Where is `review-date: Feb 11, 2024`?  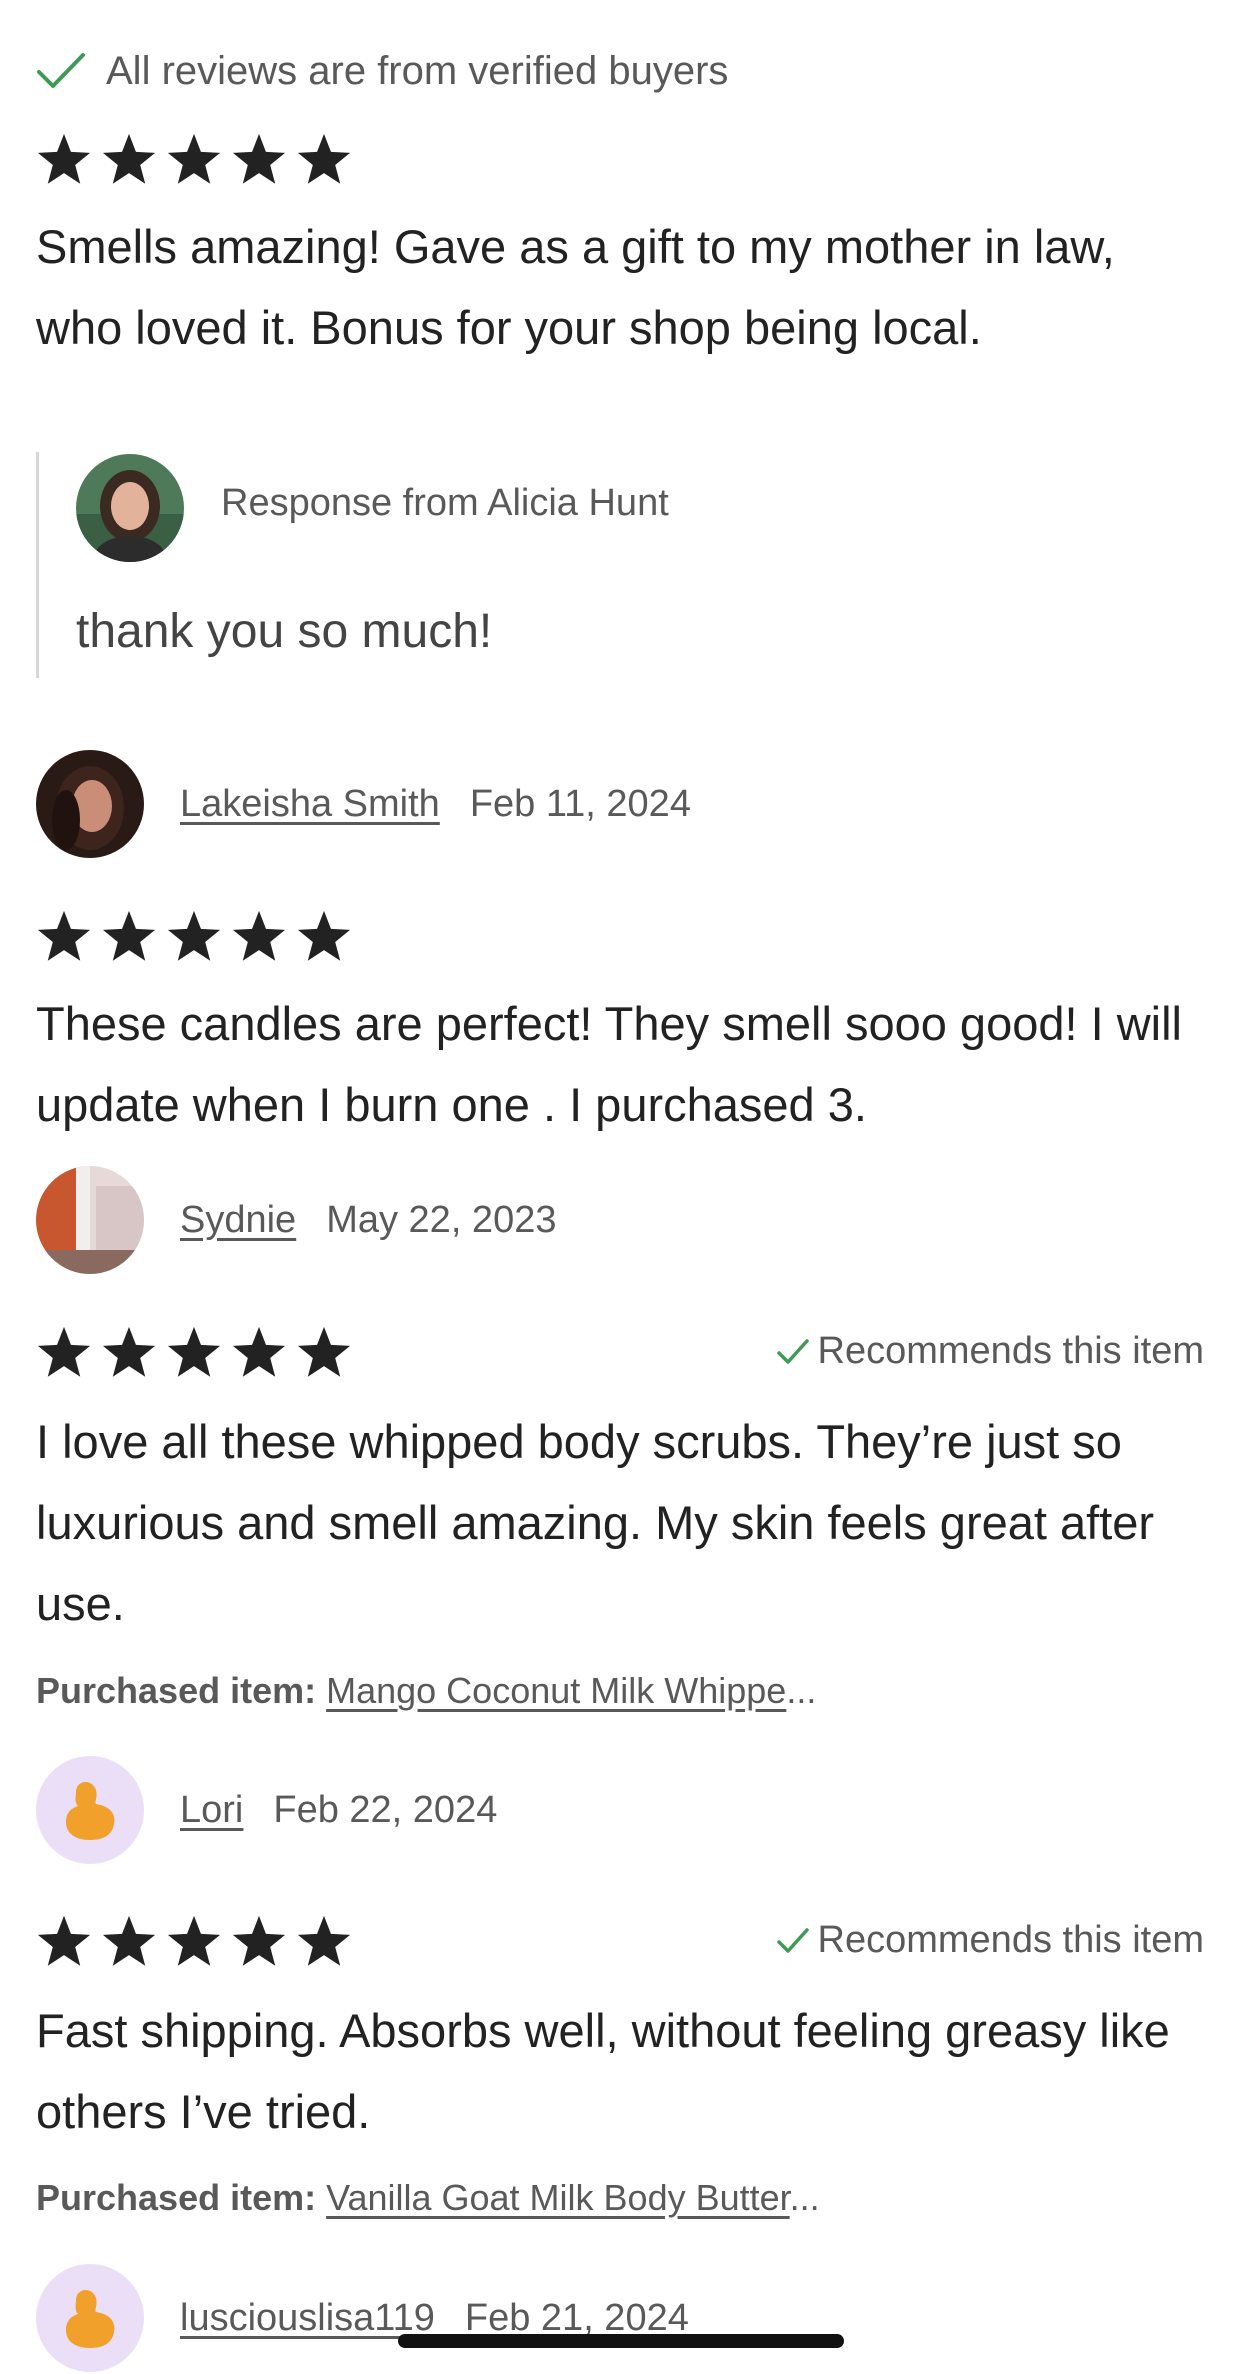
review-date: Feb 11, 2024 is located at coordinates (580, 803).